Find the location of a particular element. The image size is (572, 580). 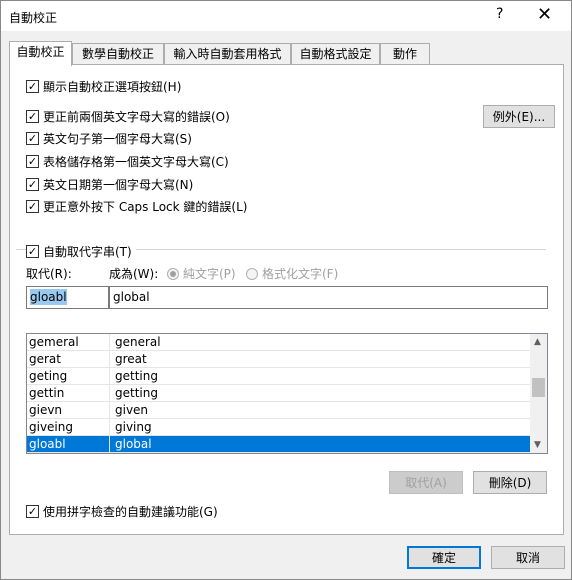

replace-button: 取代(A) is located at coordinates (426, 482).